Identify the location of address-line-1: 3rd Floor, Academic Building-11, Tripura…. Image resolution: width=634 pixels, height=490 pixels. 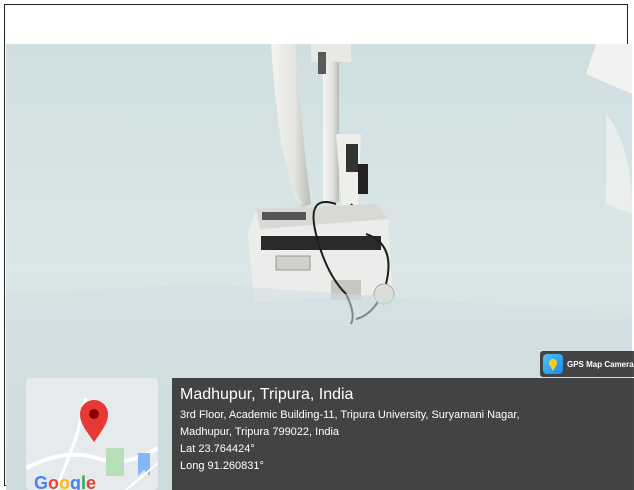
(350, 415).